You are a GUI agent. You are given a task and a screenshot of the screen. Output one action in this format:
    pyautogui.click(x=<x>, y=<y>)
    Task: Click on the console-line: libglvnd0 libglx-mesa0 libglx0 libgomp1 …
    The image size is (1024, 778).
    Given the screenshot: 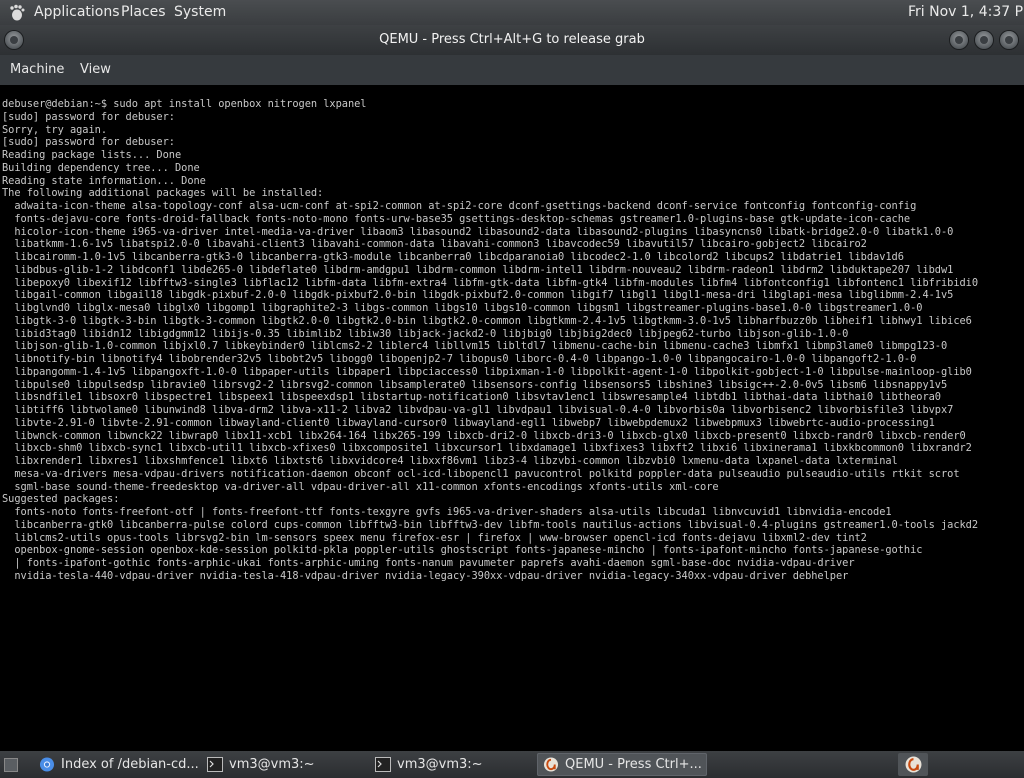 What is the action you would take?
    pyautogui.click(x=462, y=308)
    